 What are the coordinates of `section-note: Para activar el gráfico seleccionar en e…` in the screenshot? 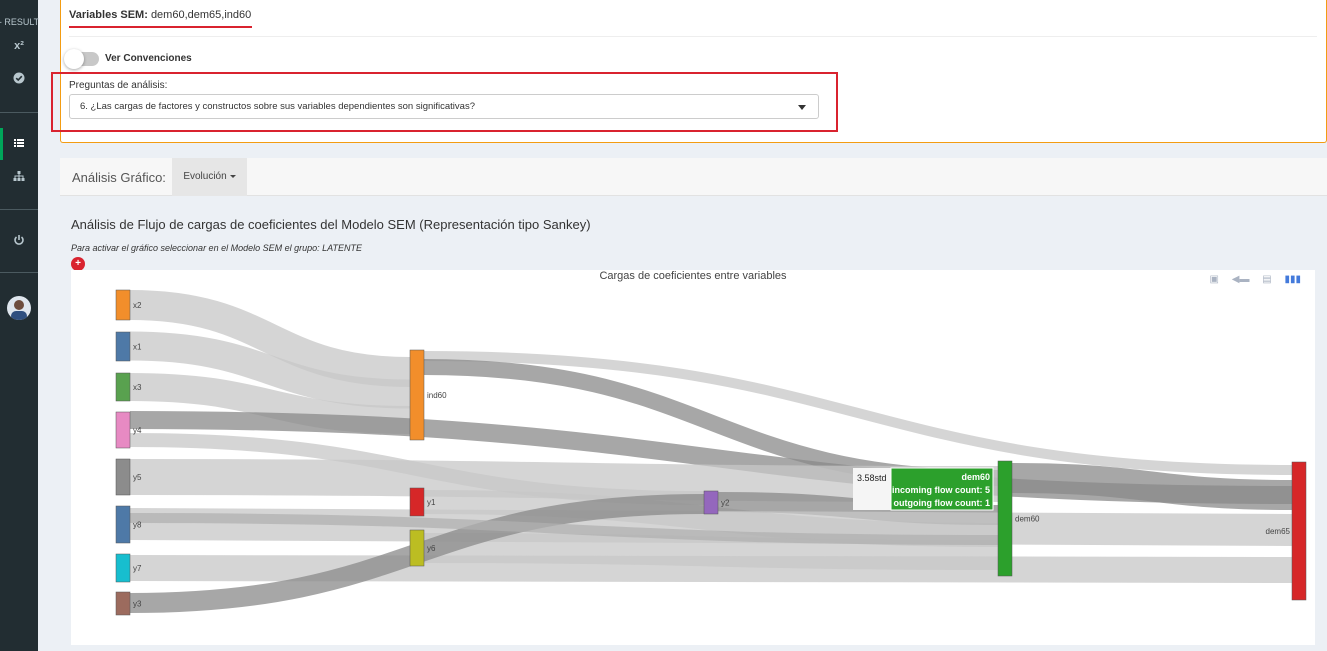 It's located at (216, 248).